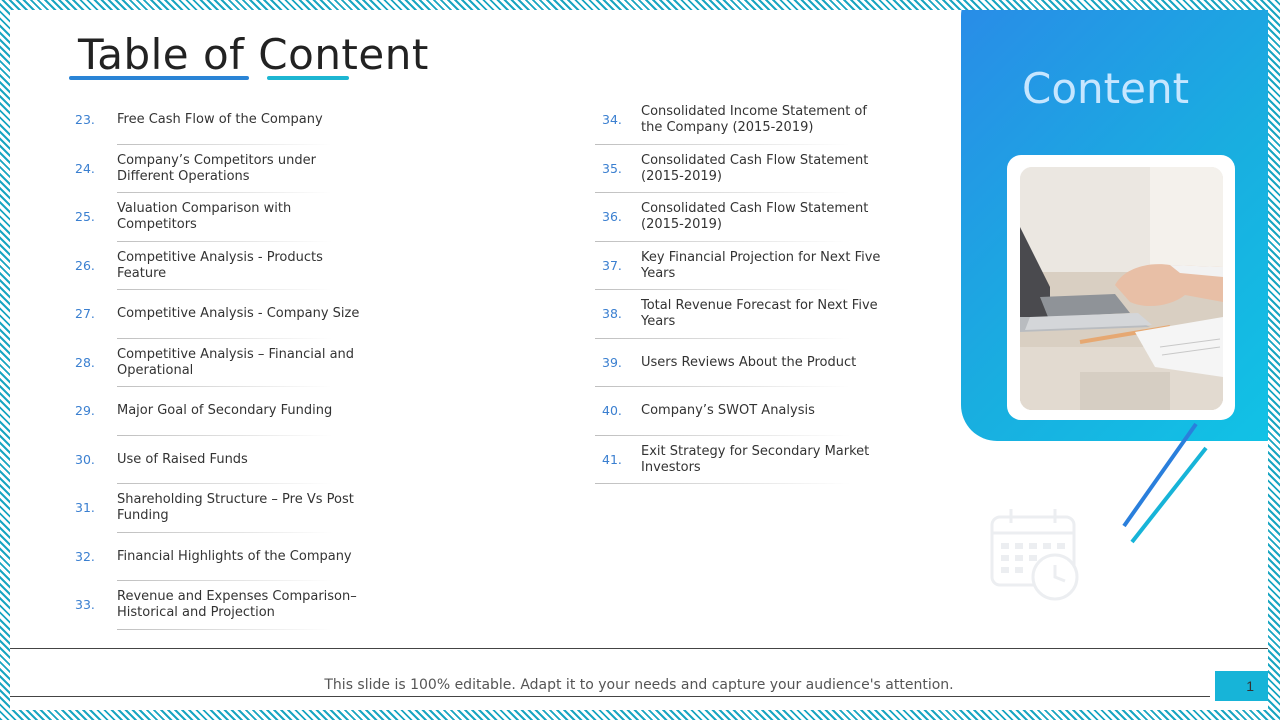 The width and height of the screenshot is (1280, 720). I want to click on toc-item-text: Free Cash Flow of the Company, so click(220, 120).